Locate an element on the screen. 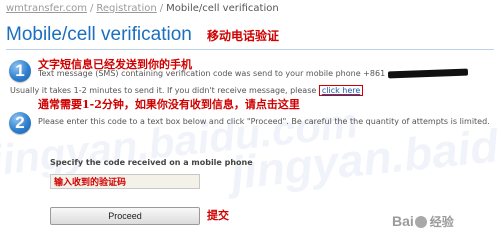 The image size is (500, 240). title-divider is located at coordinates (250, 49).